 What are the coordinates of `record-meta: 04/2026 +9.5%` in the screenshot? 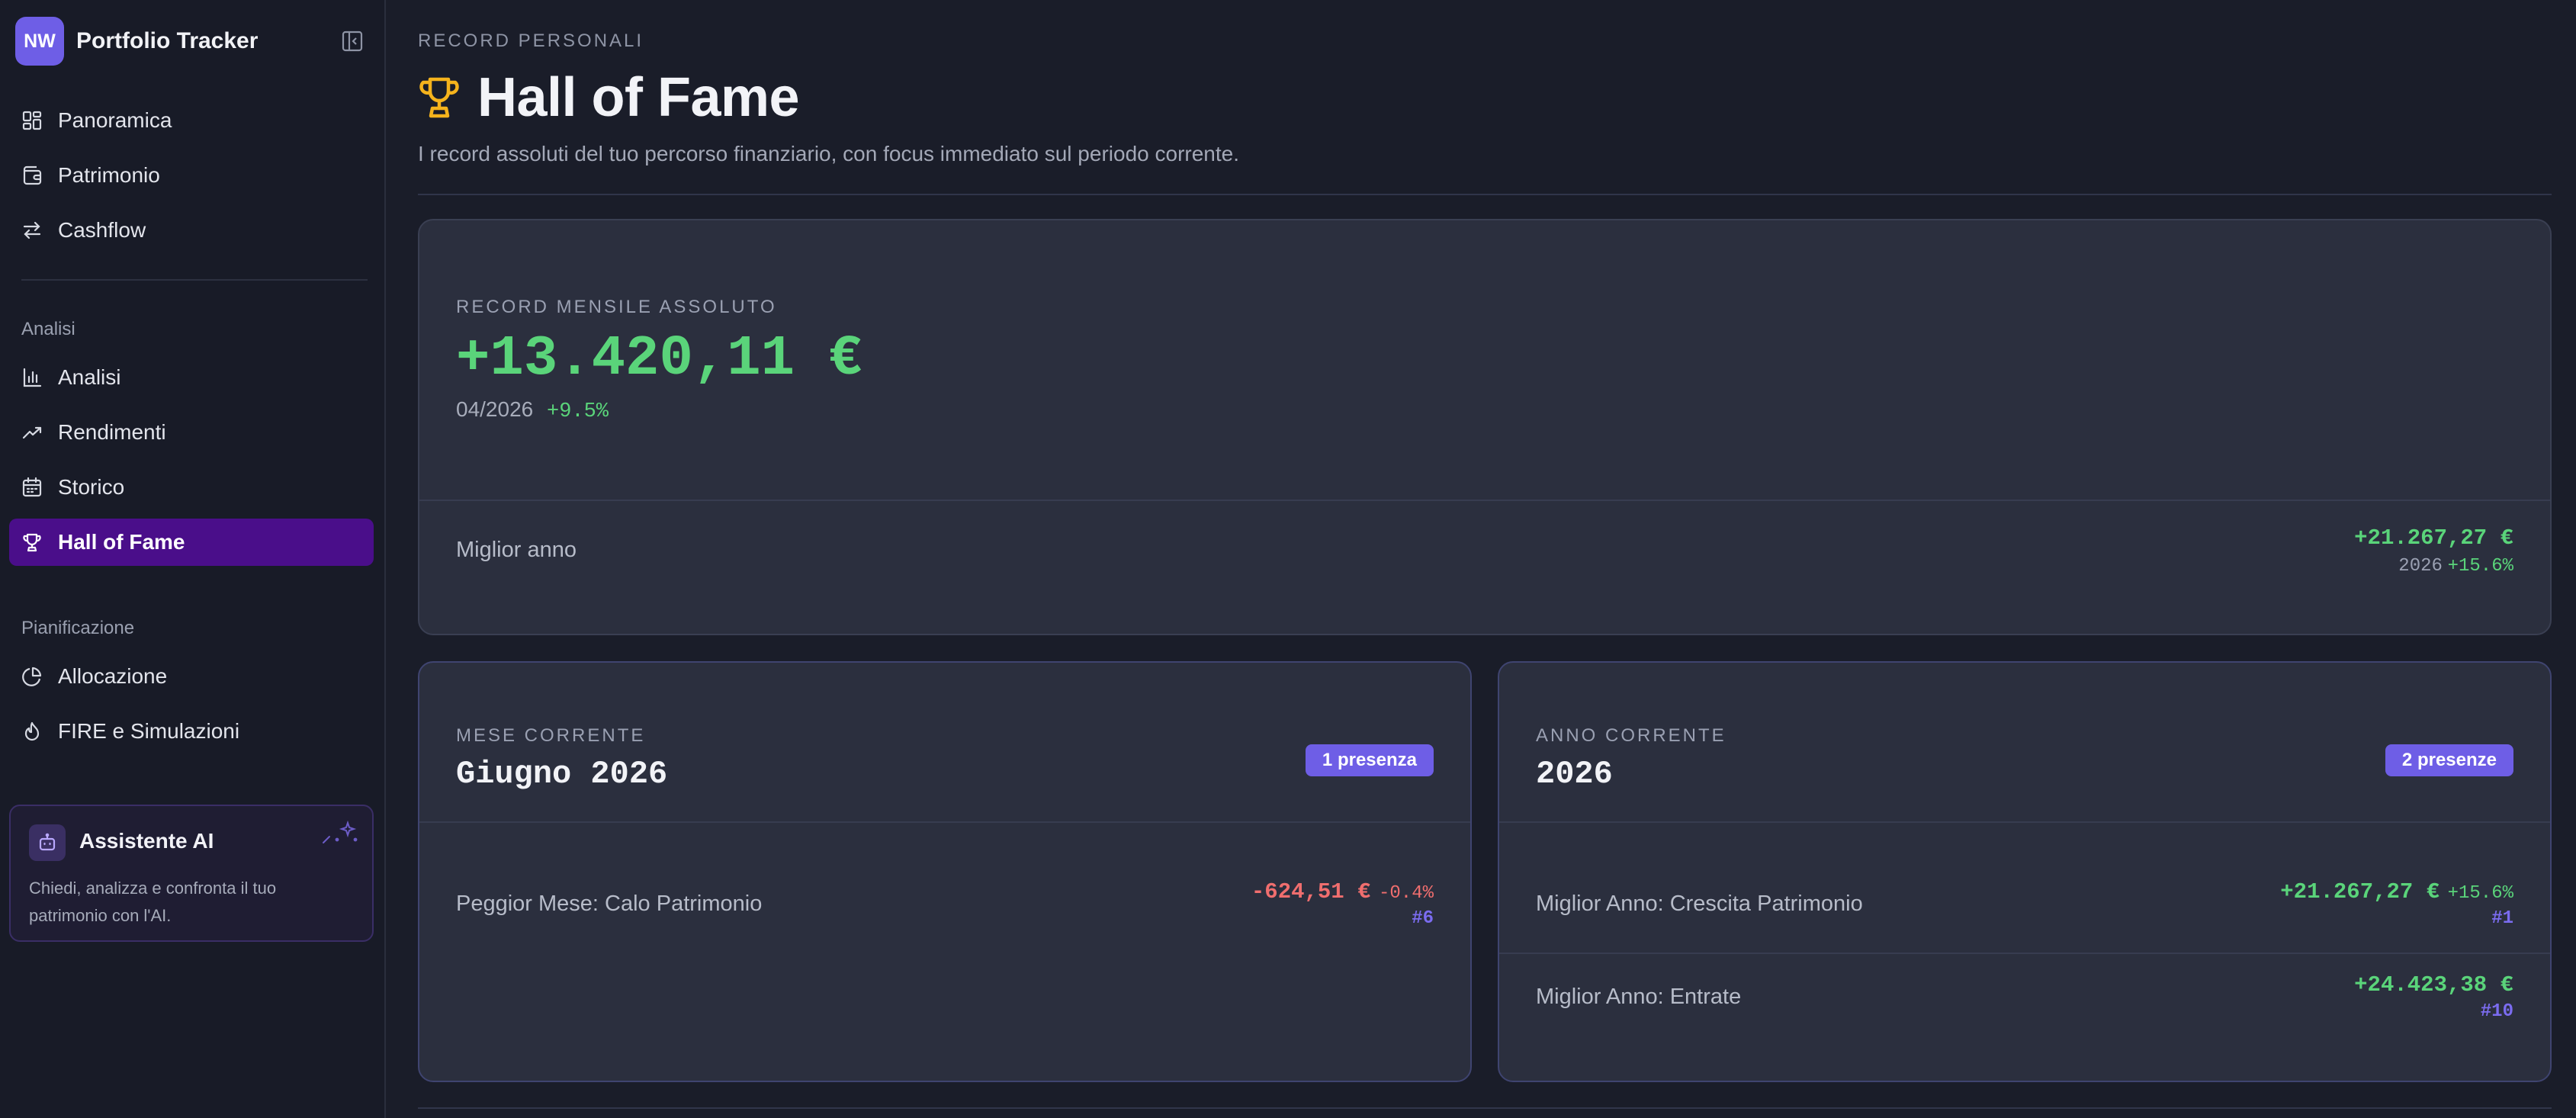 It's located at (532, 410).